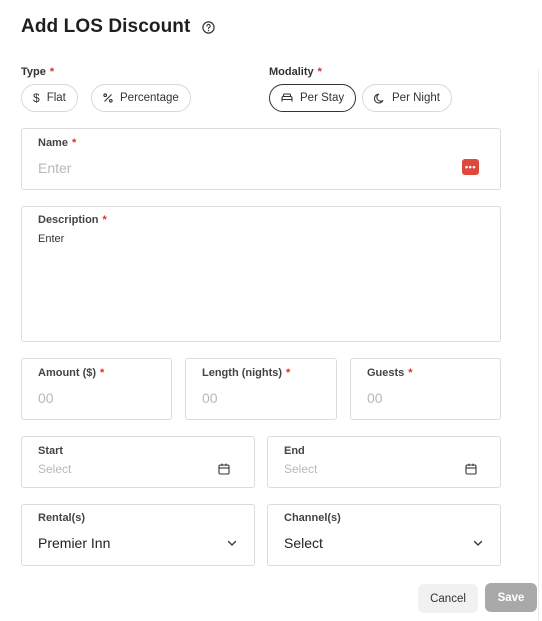  Describe the element at coordinates (246, 373) in the screenshot. I see `length-label: Length (nights) *` at that location.